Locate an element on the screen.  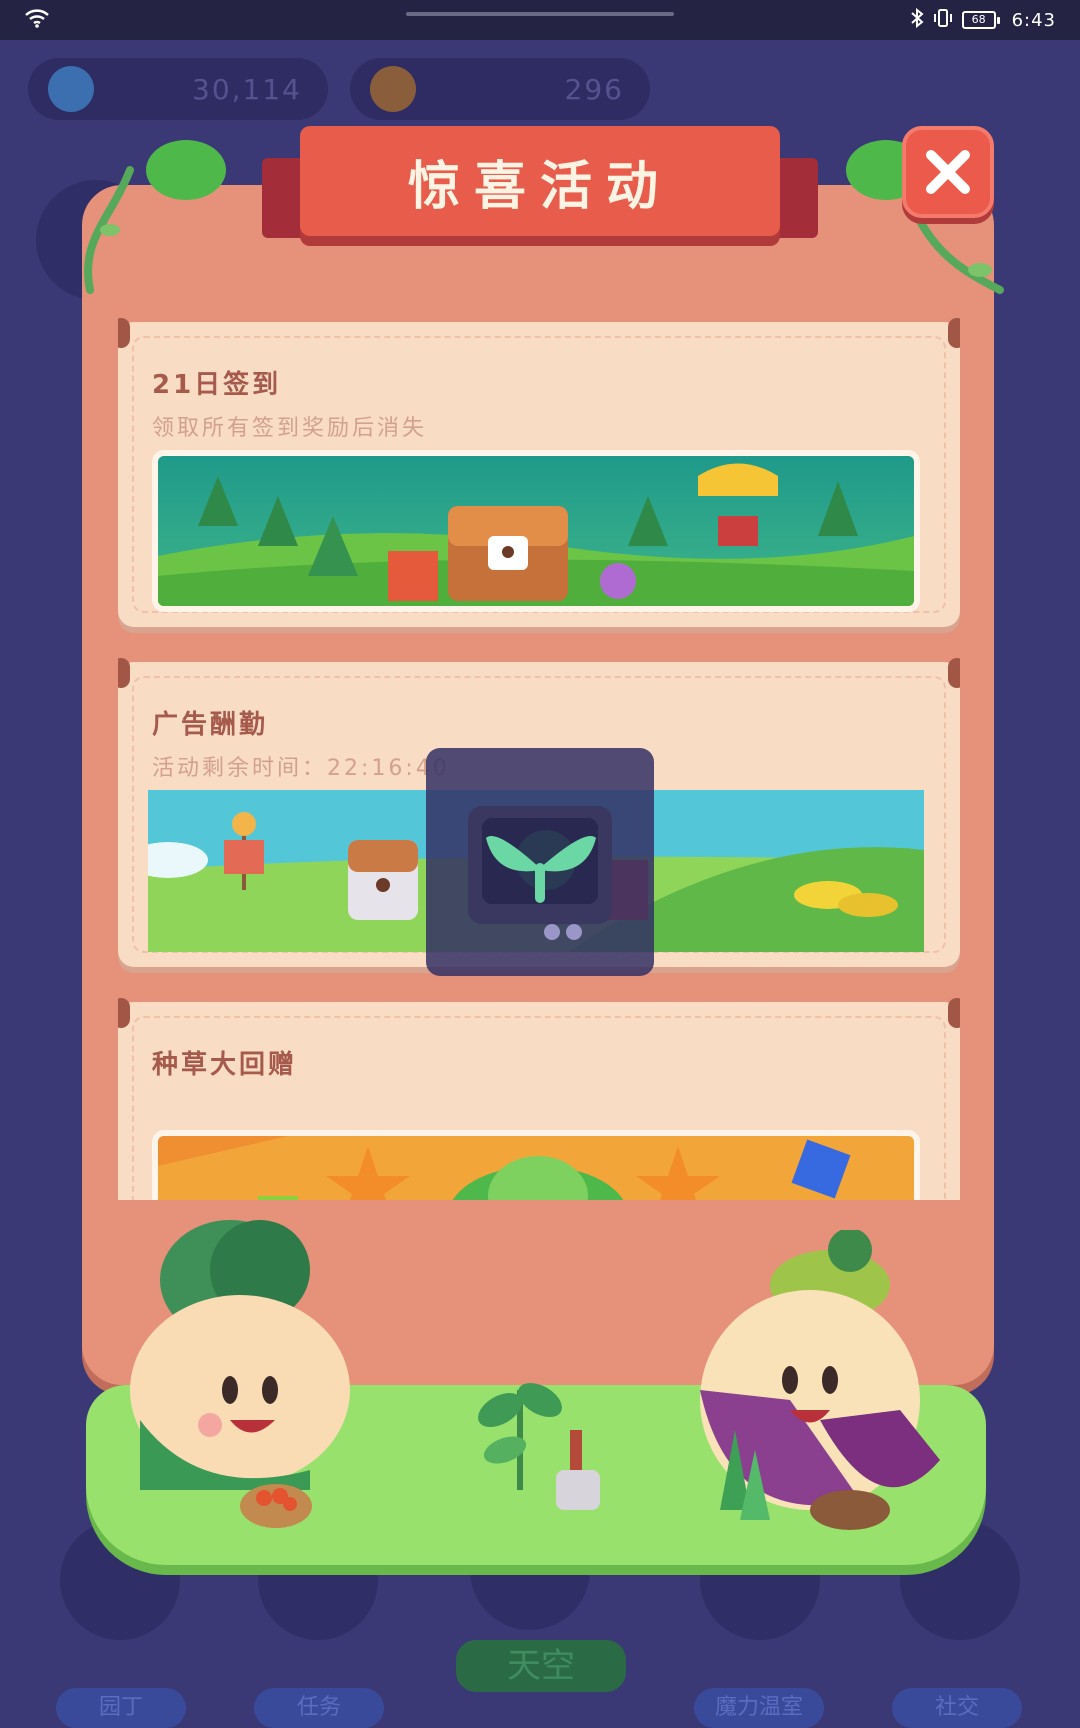
close-button is located at coordinates (948, 172).